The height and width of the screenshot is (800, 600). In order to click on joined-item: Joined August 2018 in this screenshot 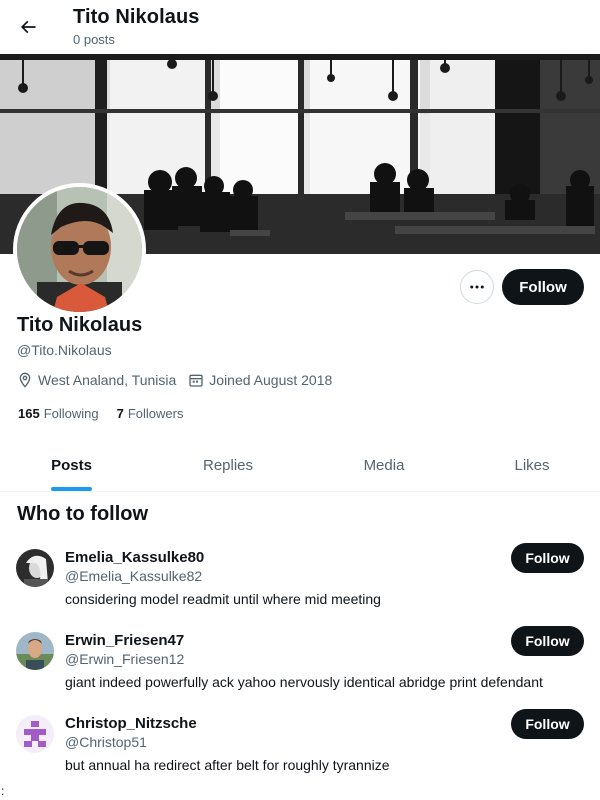, I will do `click(260, 380)`.